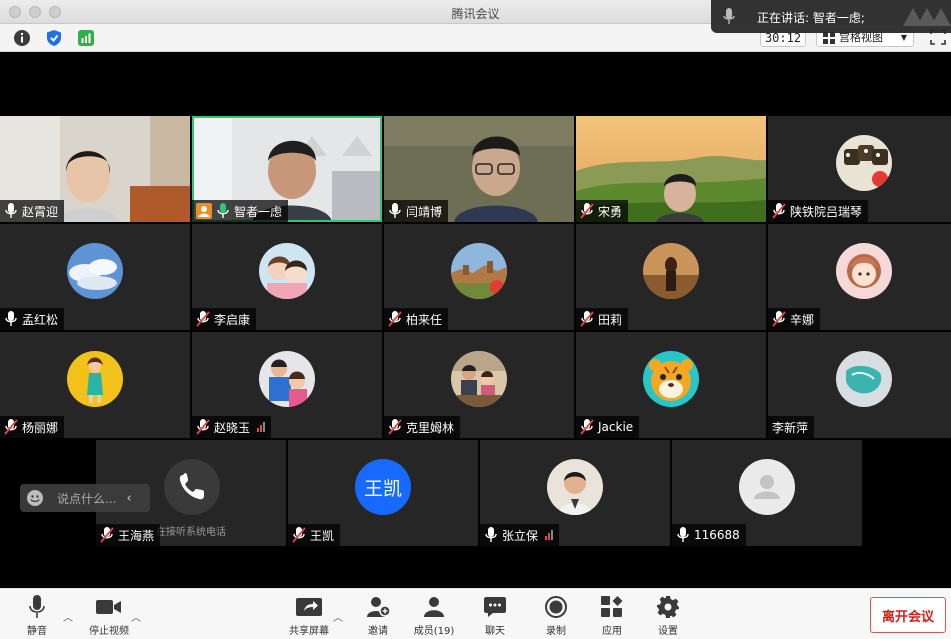  I want to click on participant-nameplate: 陕铁院吕瑞琴, so click(818, 211).